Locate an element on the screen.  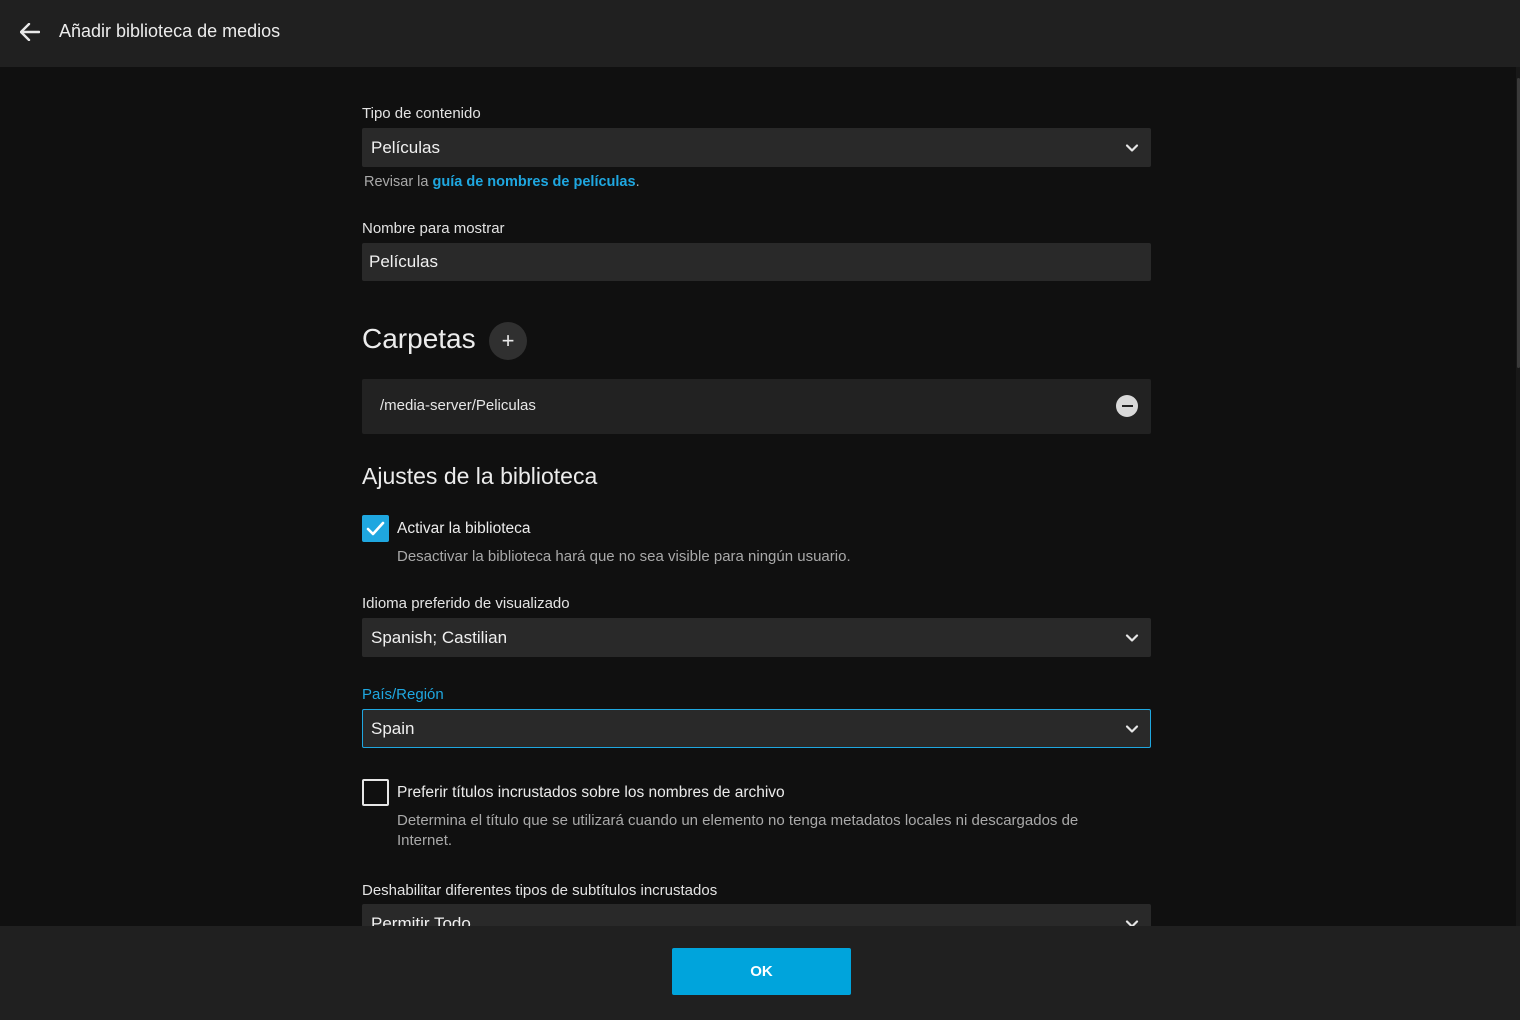
help-prefix-text: Revisar la is located at coordinates (398, 182).